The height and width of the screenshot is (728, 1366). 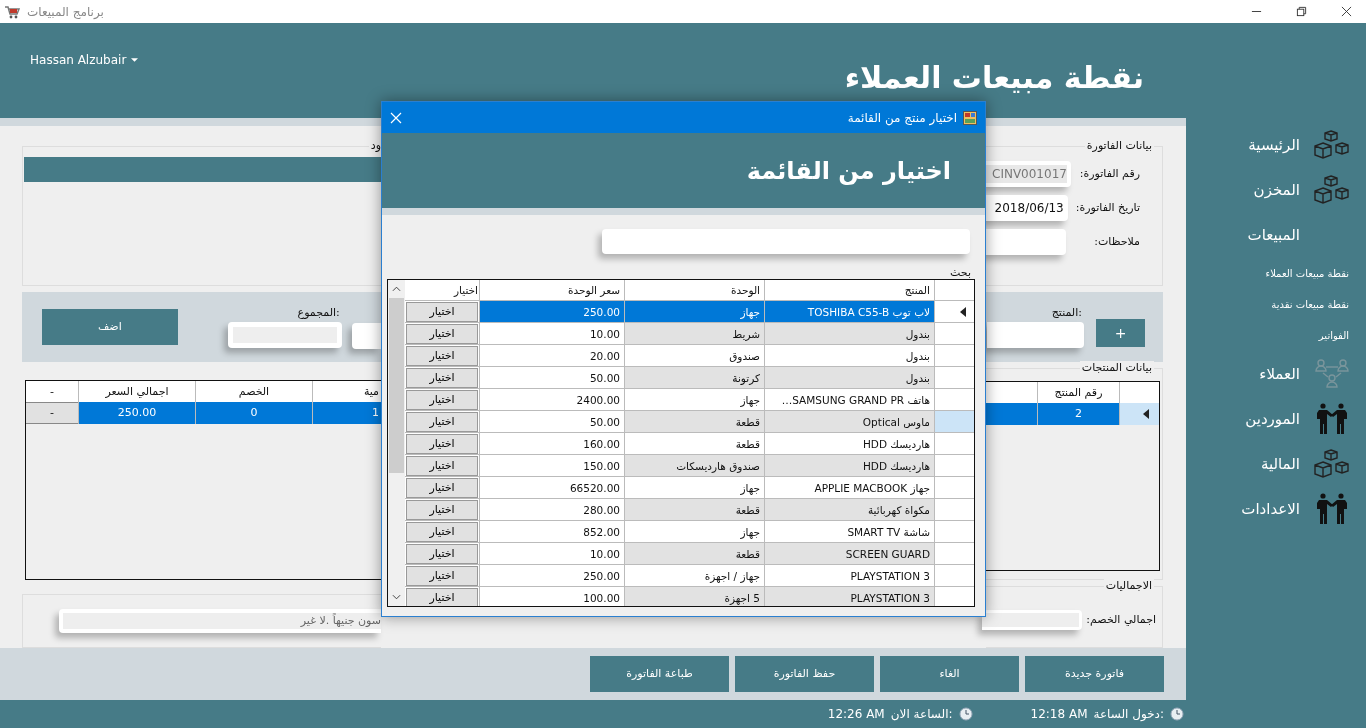 What do you see at coordinates (551, 487) in the screenshot?
I see `table-cell: 66520.00` at bounding box center [551, 487].